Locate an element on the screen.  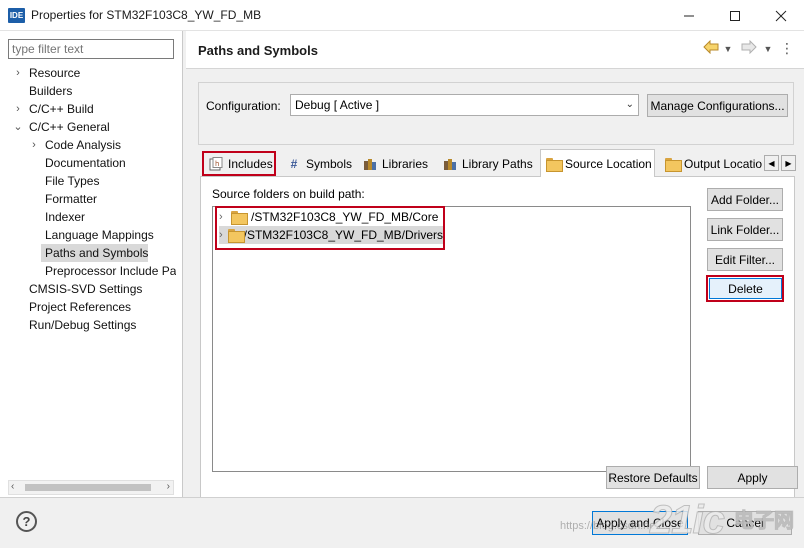
scroll-left-icon: ◀ is located at coordinates (771, 163).